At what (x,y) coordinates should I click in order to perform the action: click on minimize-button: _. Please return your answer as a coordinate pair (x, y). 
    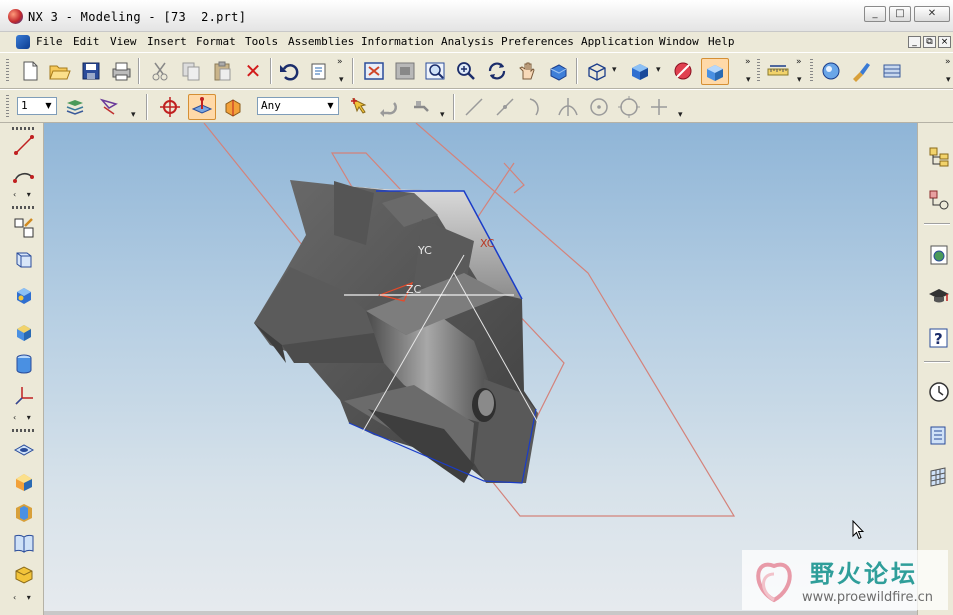
    Looking at the image, I should click on (875, 14).